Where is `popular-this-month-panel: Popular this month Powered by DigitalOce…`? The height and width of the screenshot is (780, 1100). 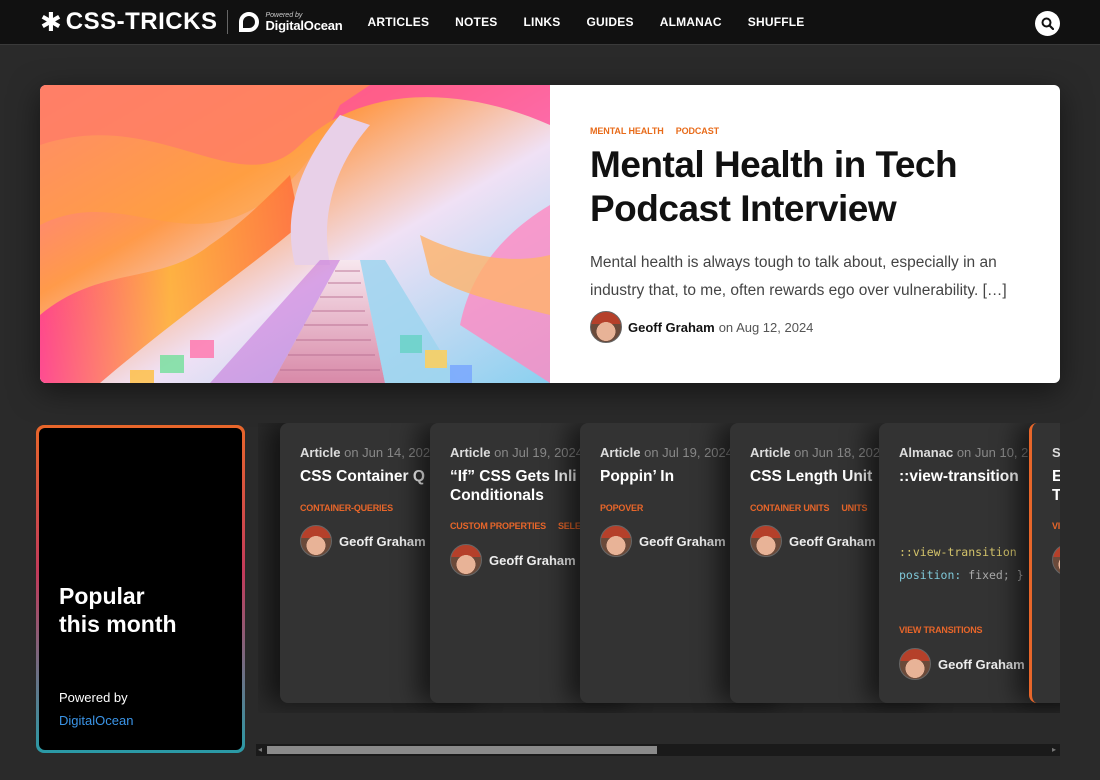
popular-this-month-panel: Popular this month Powered by DigitalOce… is located at coordinates (140, 589).